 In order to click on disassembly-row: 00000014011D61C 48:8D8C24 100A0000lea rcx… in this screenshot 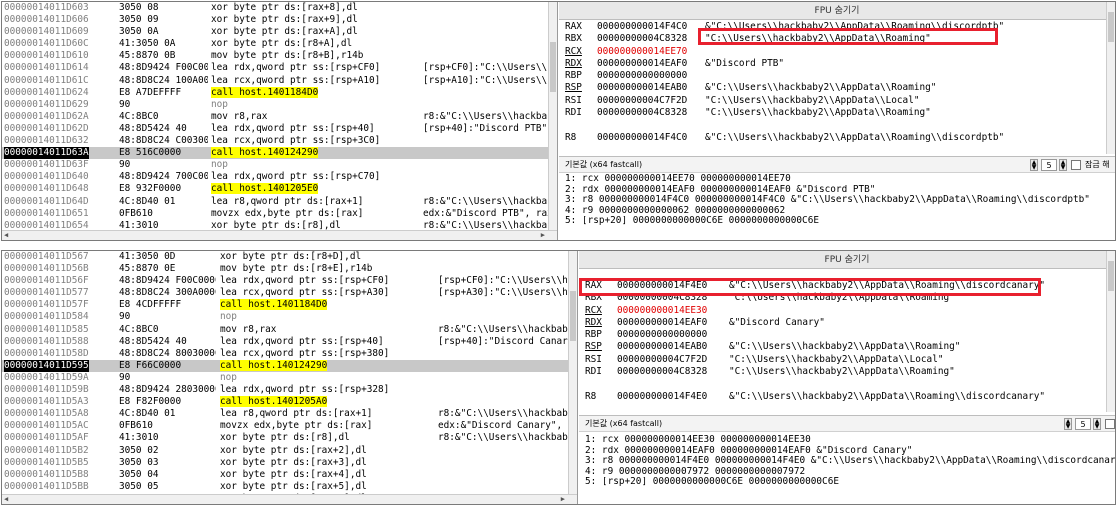, I will do `click(279, 81)`.